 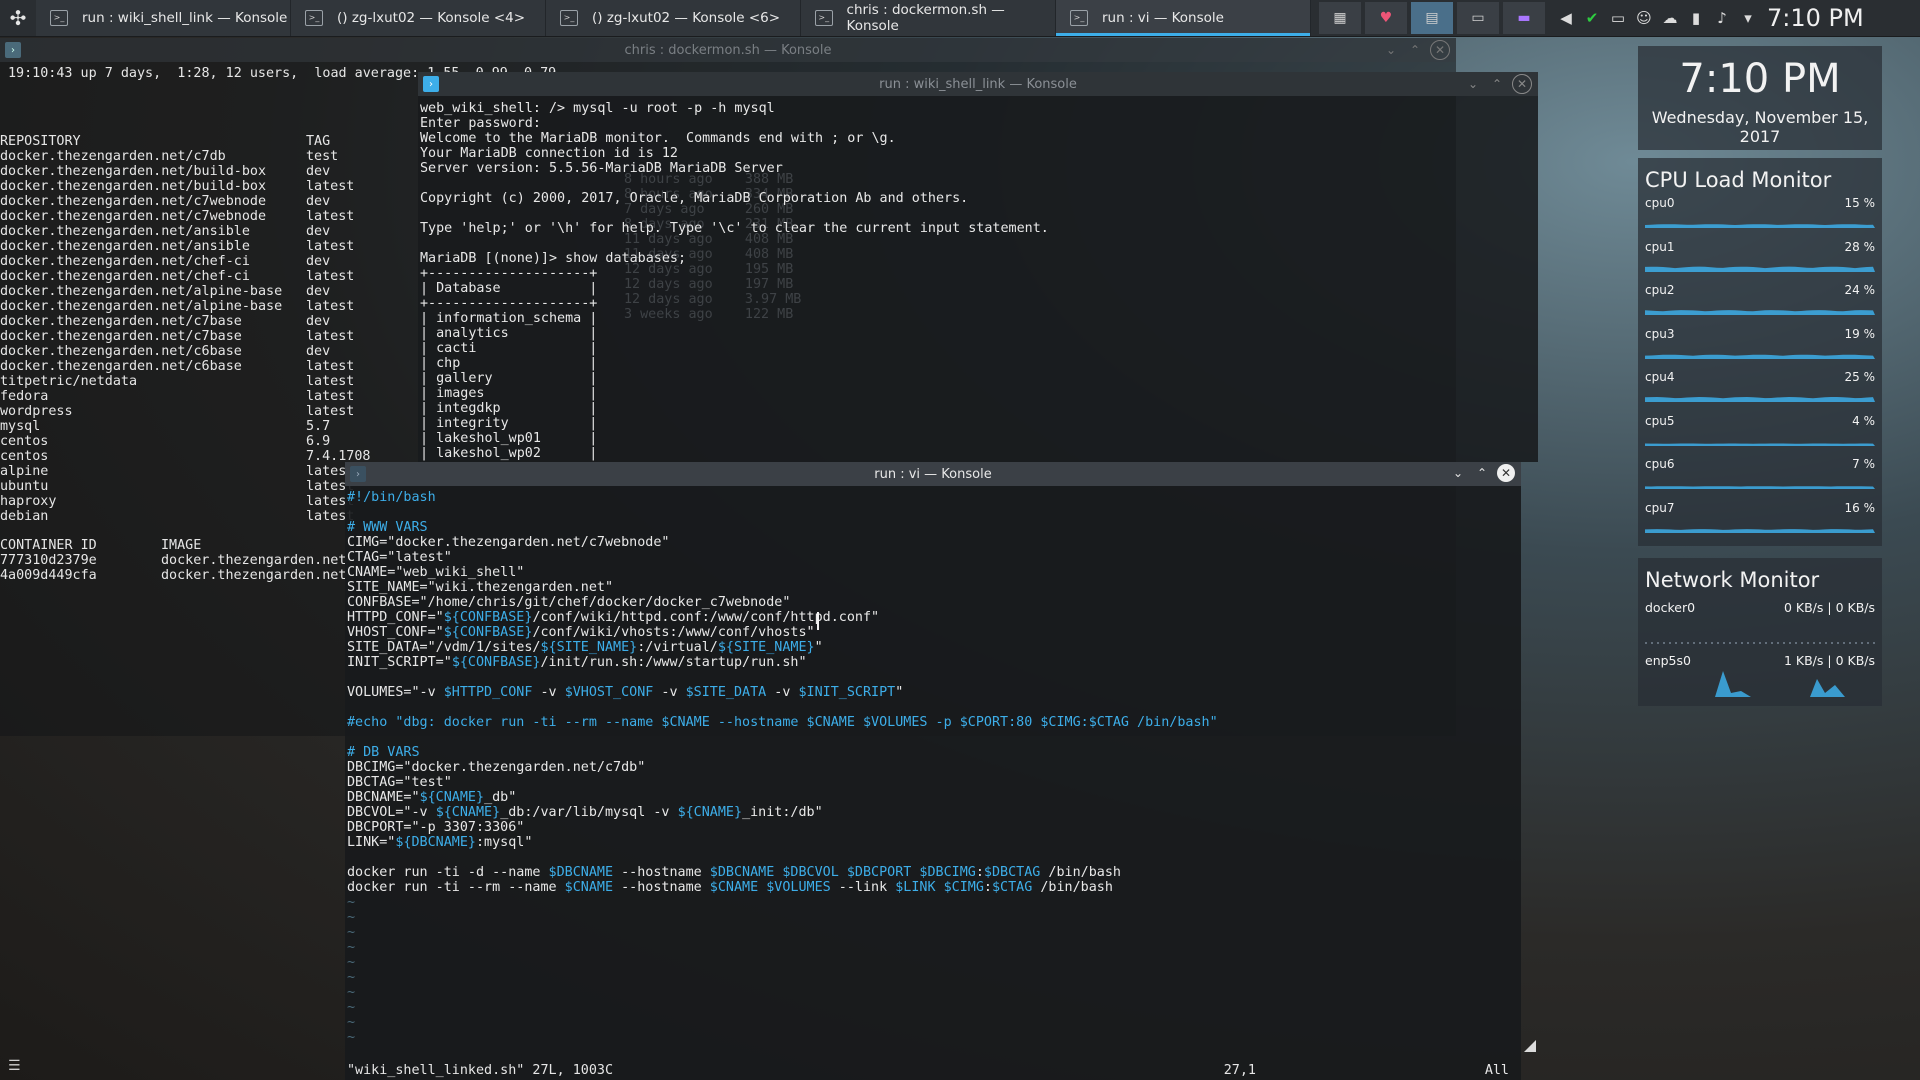 I want to click on code-line: SITE_NAME="wiki.thezengarden.net", so click(x=480, y=587).